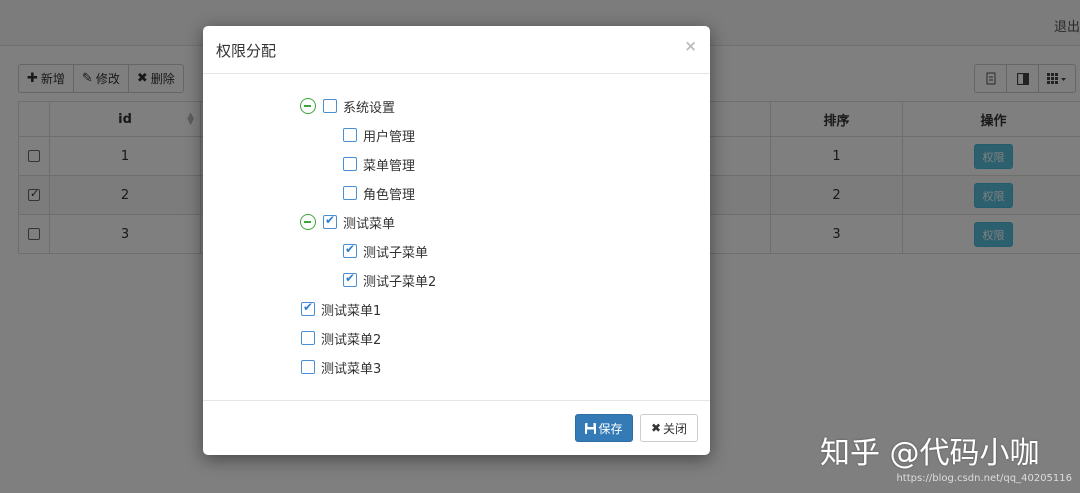 The height and width of the screenshot is (493, 1080). I want to click on close-button-label: 关闭, so click(675, 428).